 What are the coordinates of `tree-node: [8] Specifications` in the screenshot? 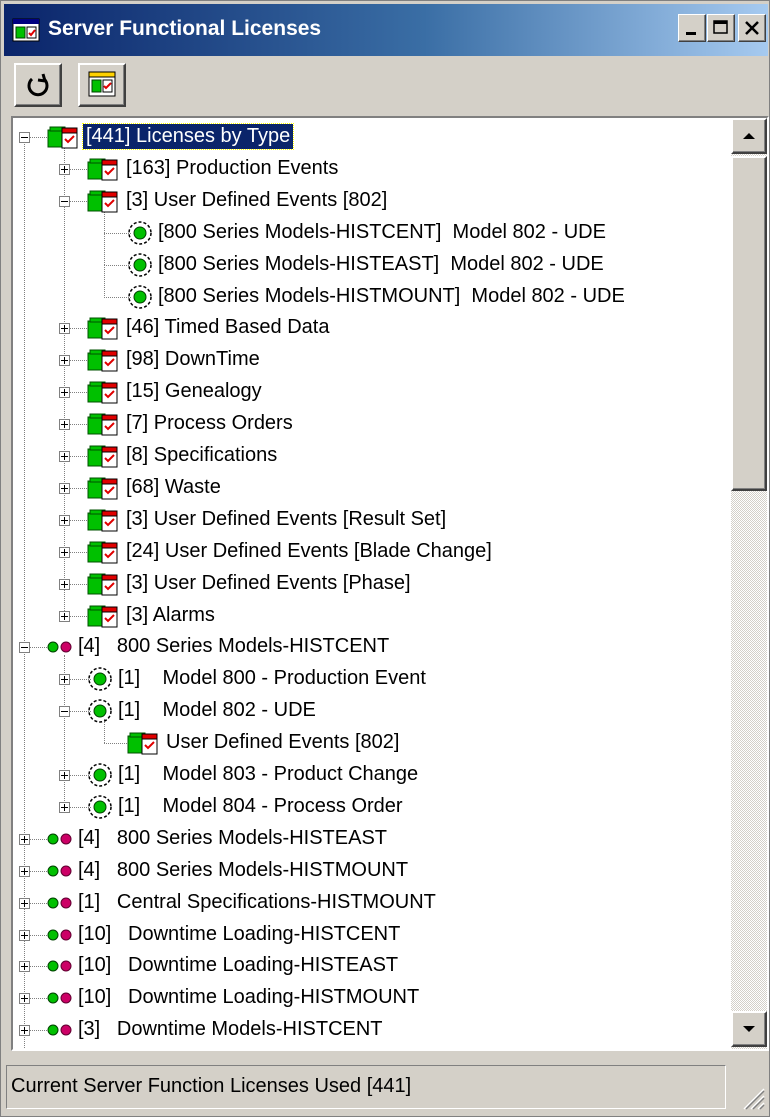 It's located at (371, 456).